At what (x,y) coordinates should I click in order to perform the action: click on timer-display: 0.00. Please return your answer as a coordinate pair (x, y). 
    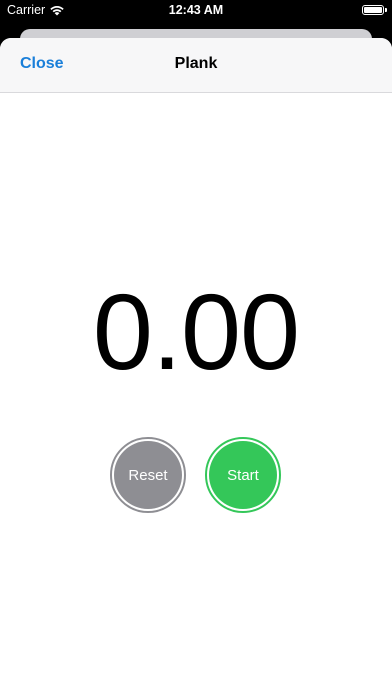
    Looking at the image, I should click on (196, 331).